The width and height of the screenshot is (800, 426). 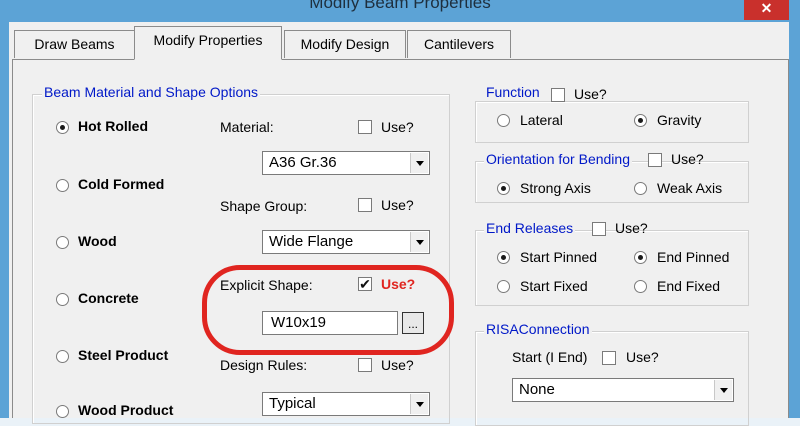 I want to click on design-rules-use-label: Use?, so click(x=397, y=365).